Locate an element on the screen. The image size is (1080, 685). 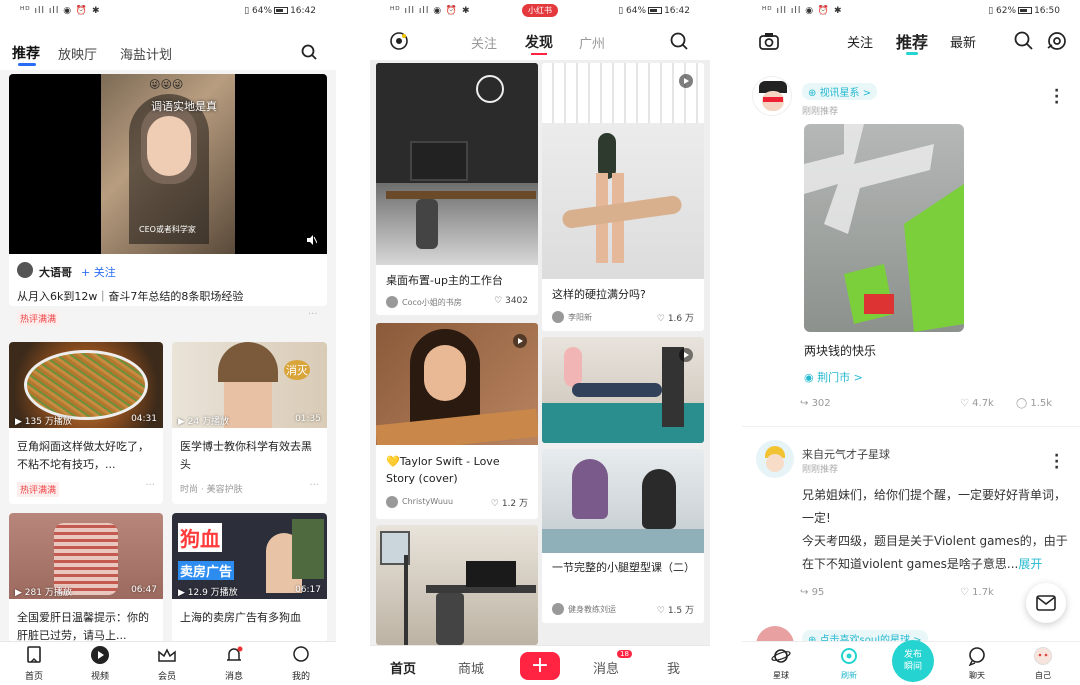
video-title: 从月入6k到12w｜奋斗7年总结的8条职场经验 is located at coordinates (130, 296).